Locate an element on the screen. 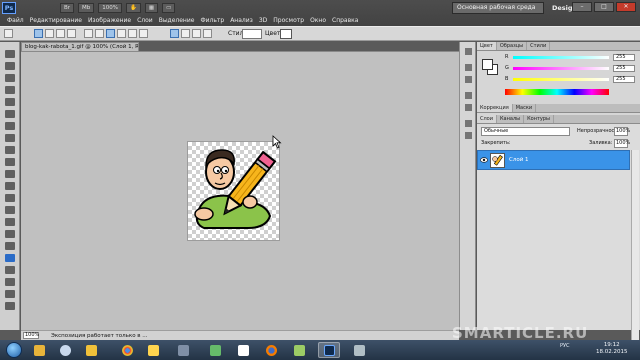  character-panel-icon is located at coordinates (468, 123).